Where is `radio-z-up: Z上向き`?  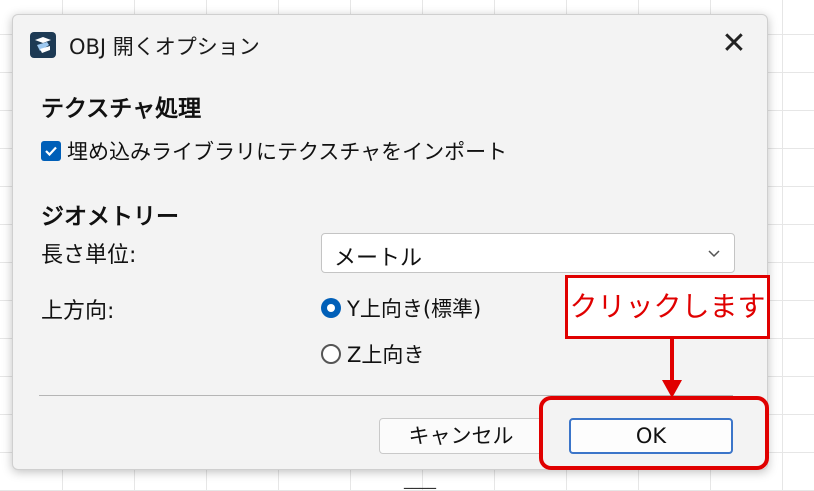
radio-z-up: Z上向き is located at coordinates (372, 354).